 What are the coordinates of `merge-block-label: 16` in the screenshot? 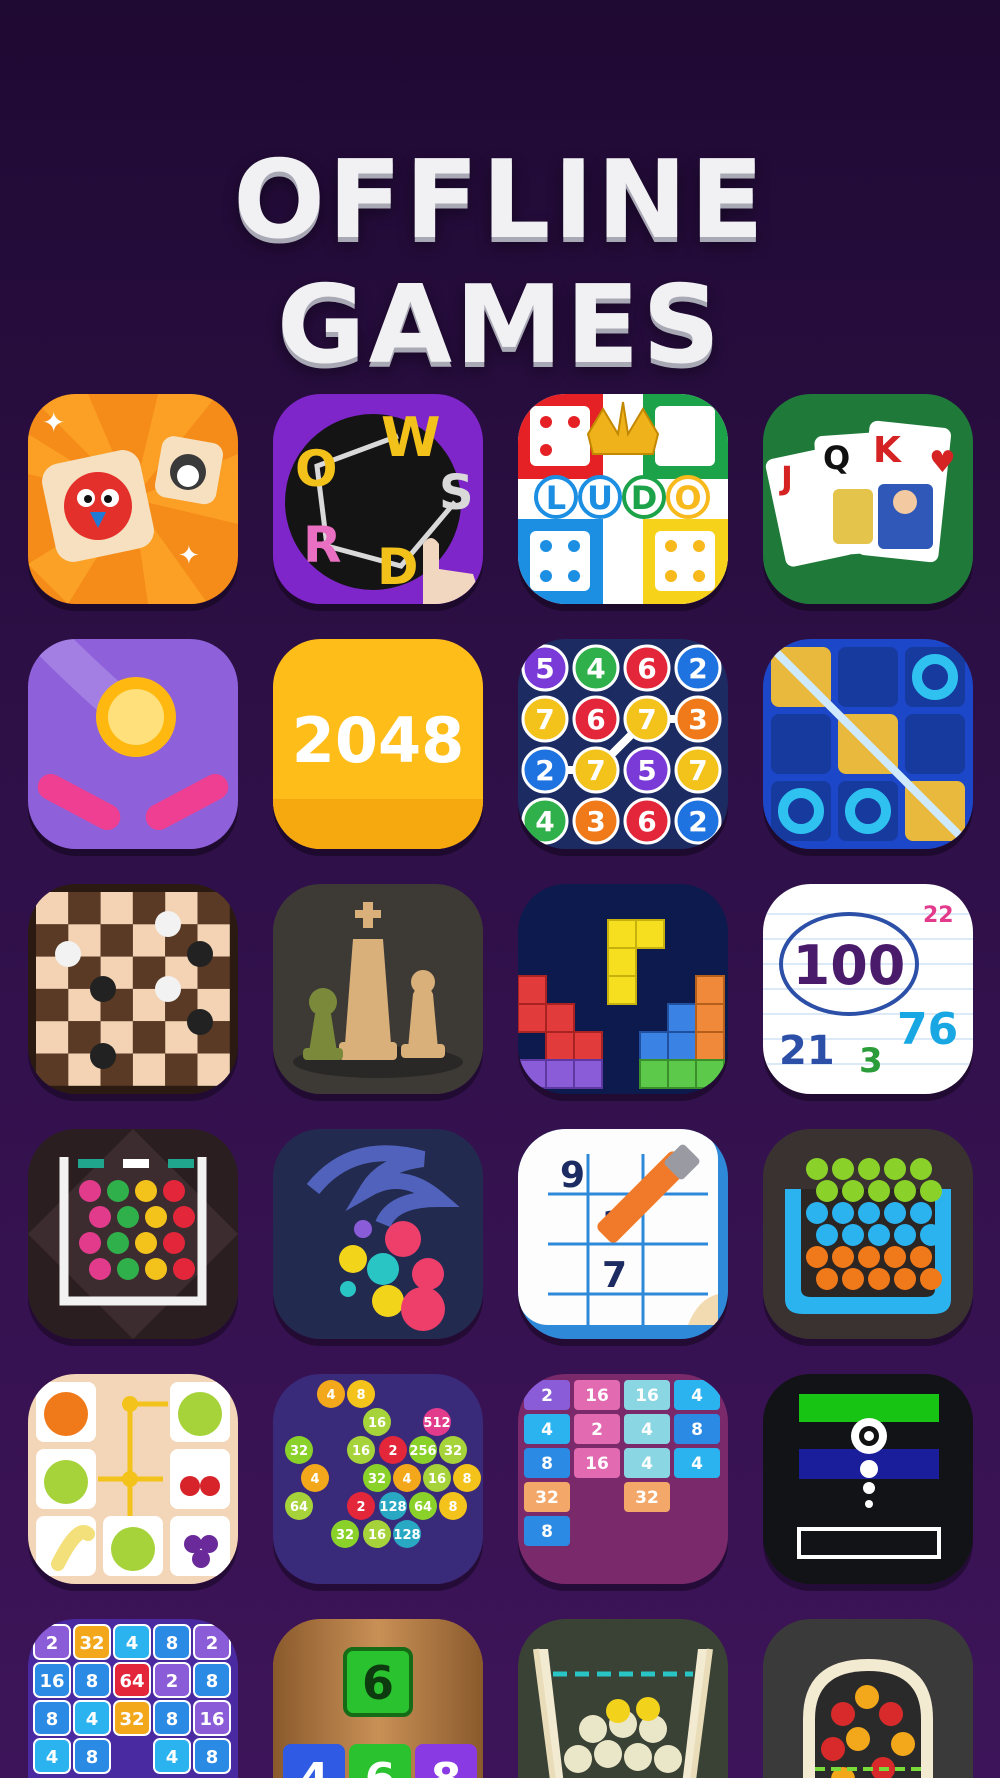 It's located at (597, 1396).